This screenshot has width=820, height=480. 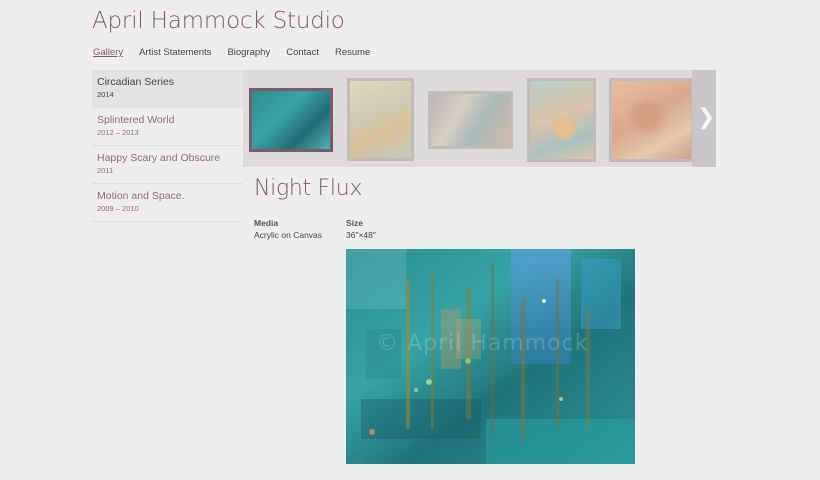 What do you see at coordinates (302, 52) in the screenshot?
I see `nav-contact: Contact` at bounding box center [302, 52].